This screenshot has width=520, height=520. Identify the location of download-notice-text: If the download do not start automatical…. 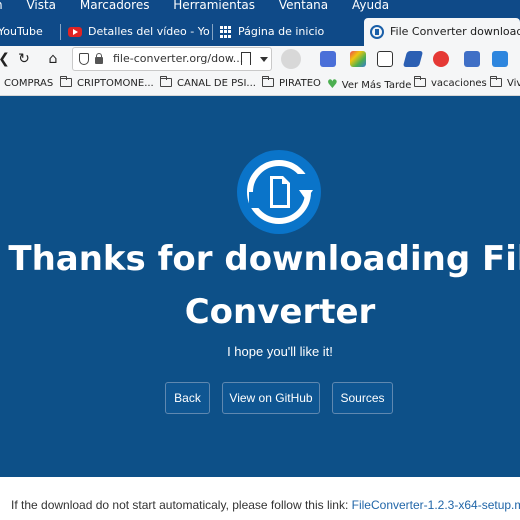
(181, 505).